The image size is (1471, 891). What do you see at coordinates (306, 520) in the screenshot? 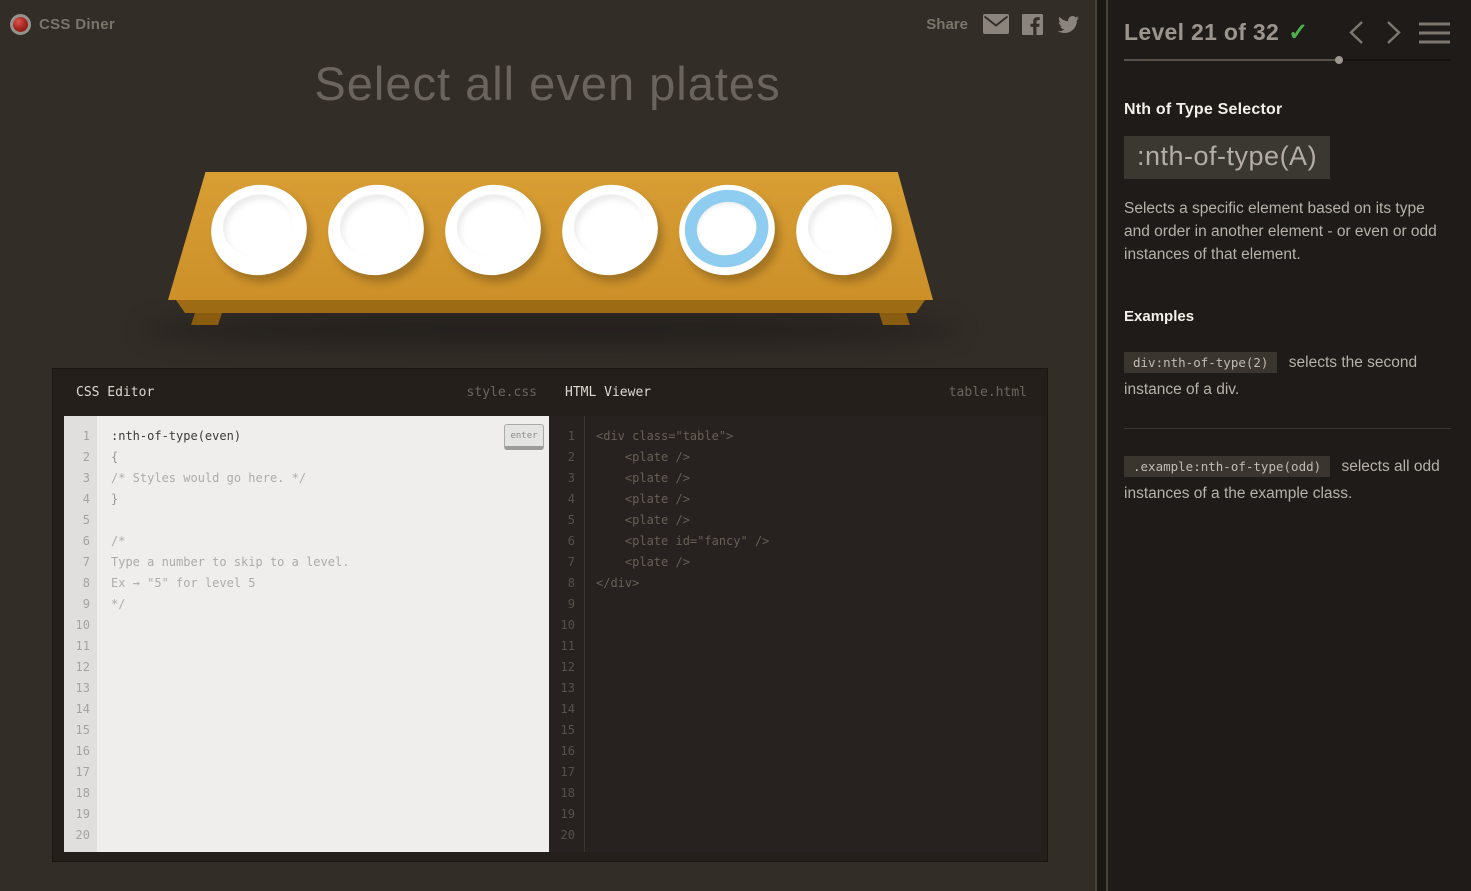
I see `code-line: 5` at bounding box center [306, 520].